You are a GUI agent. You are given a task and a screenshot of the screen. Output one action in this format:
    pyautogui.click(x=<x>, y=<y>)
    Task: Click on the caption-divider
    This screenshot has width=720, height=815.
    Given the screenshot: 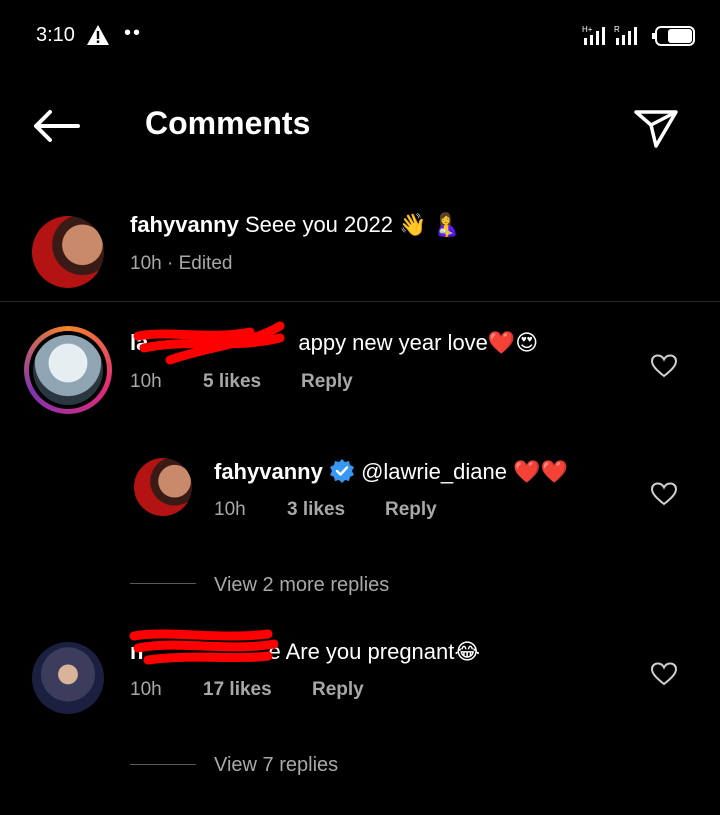 What is the action you would take?
    pyautogui.click(x=360, y=301)
    